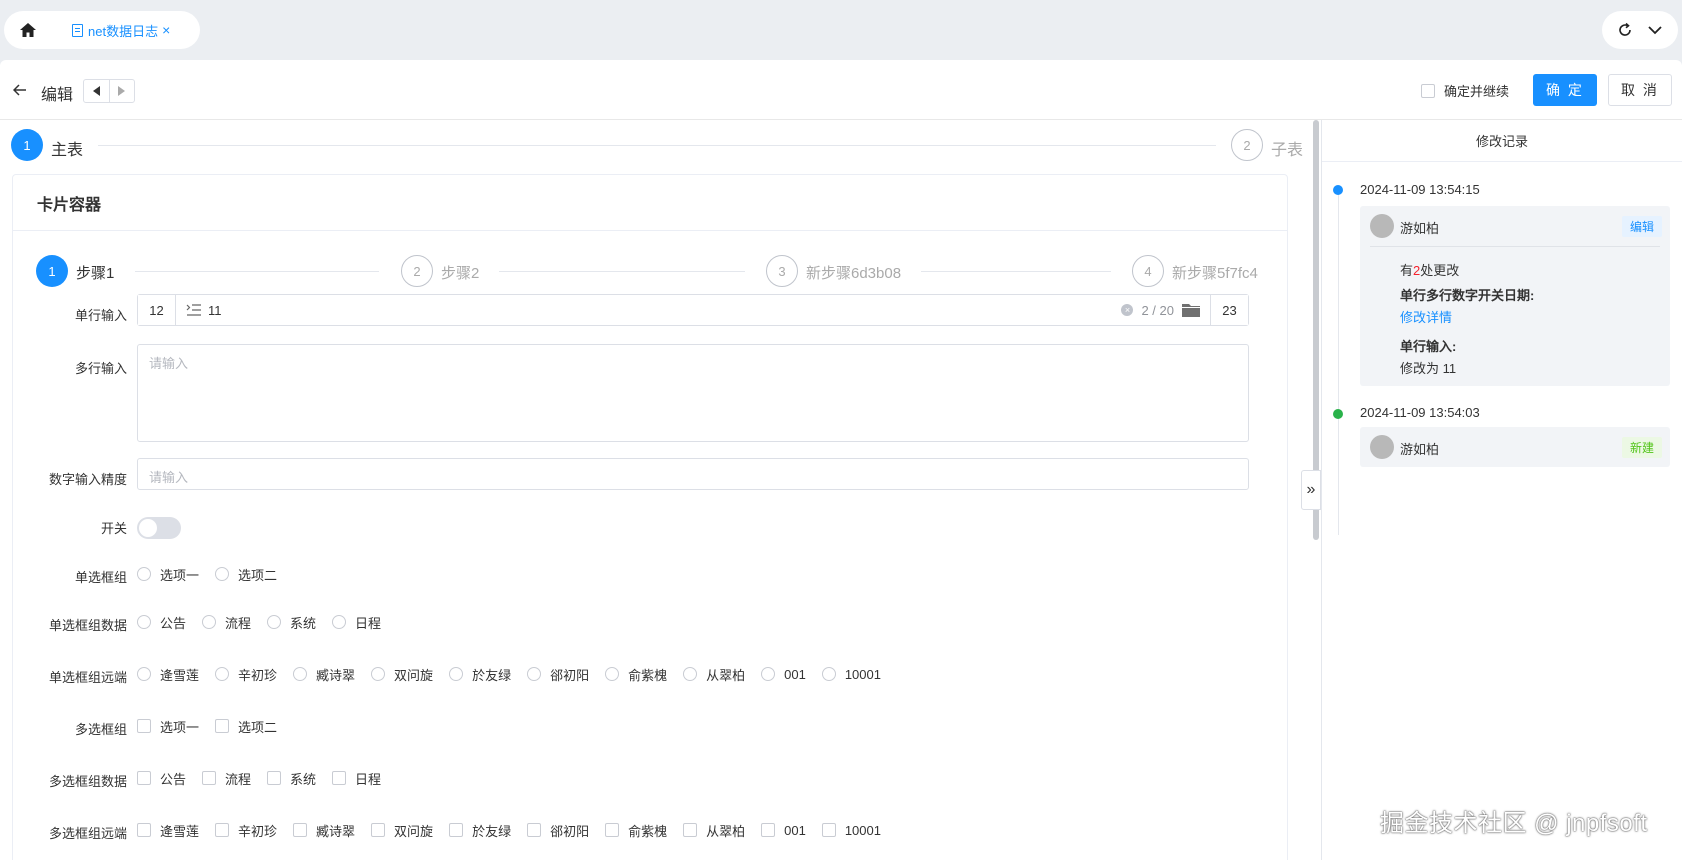 The height and width of the screenshot is (860, 1682). I want to click on confirm-button: 确 定, so click(1565, 90).